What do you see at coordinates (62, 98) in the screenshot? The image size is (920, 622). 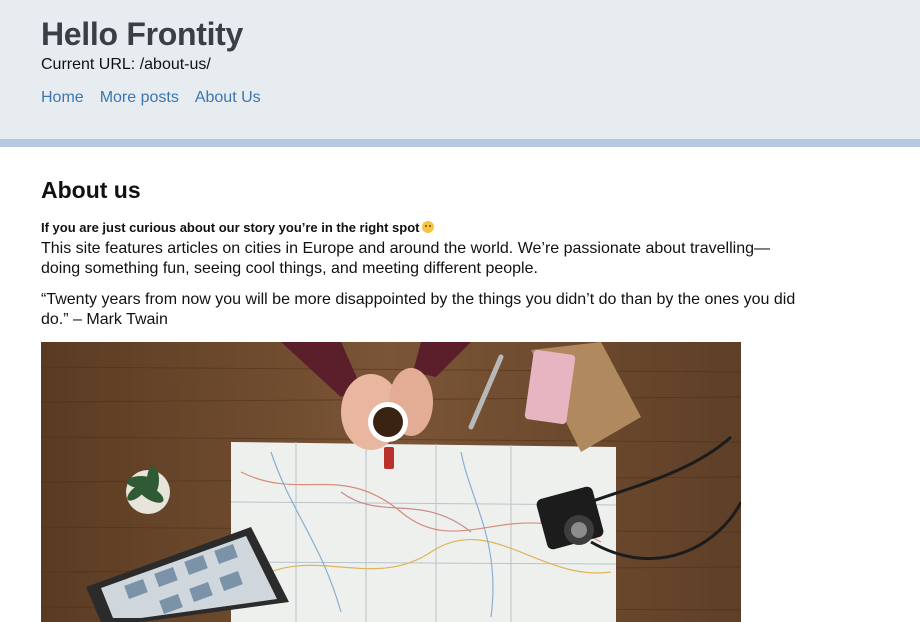 I see `nav-home: Home` at bounding box center [62, 98].